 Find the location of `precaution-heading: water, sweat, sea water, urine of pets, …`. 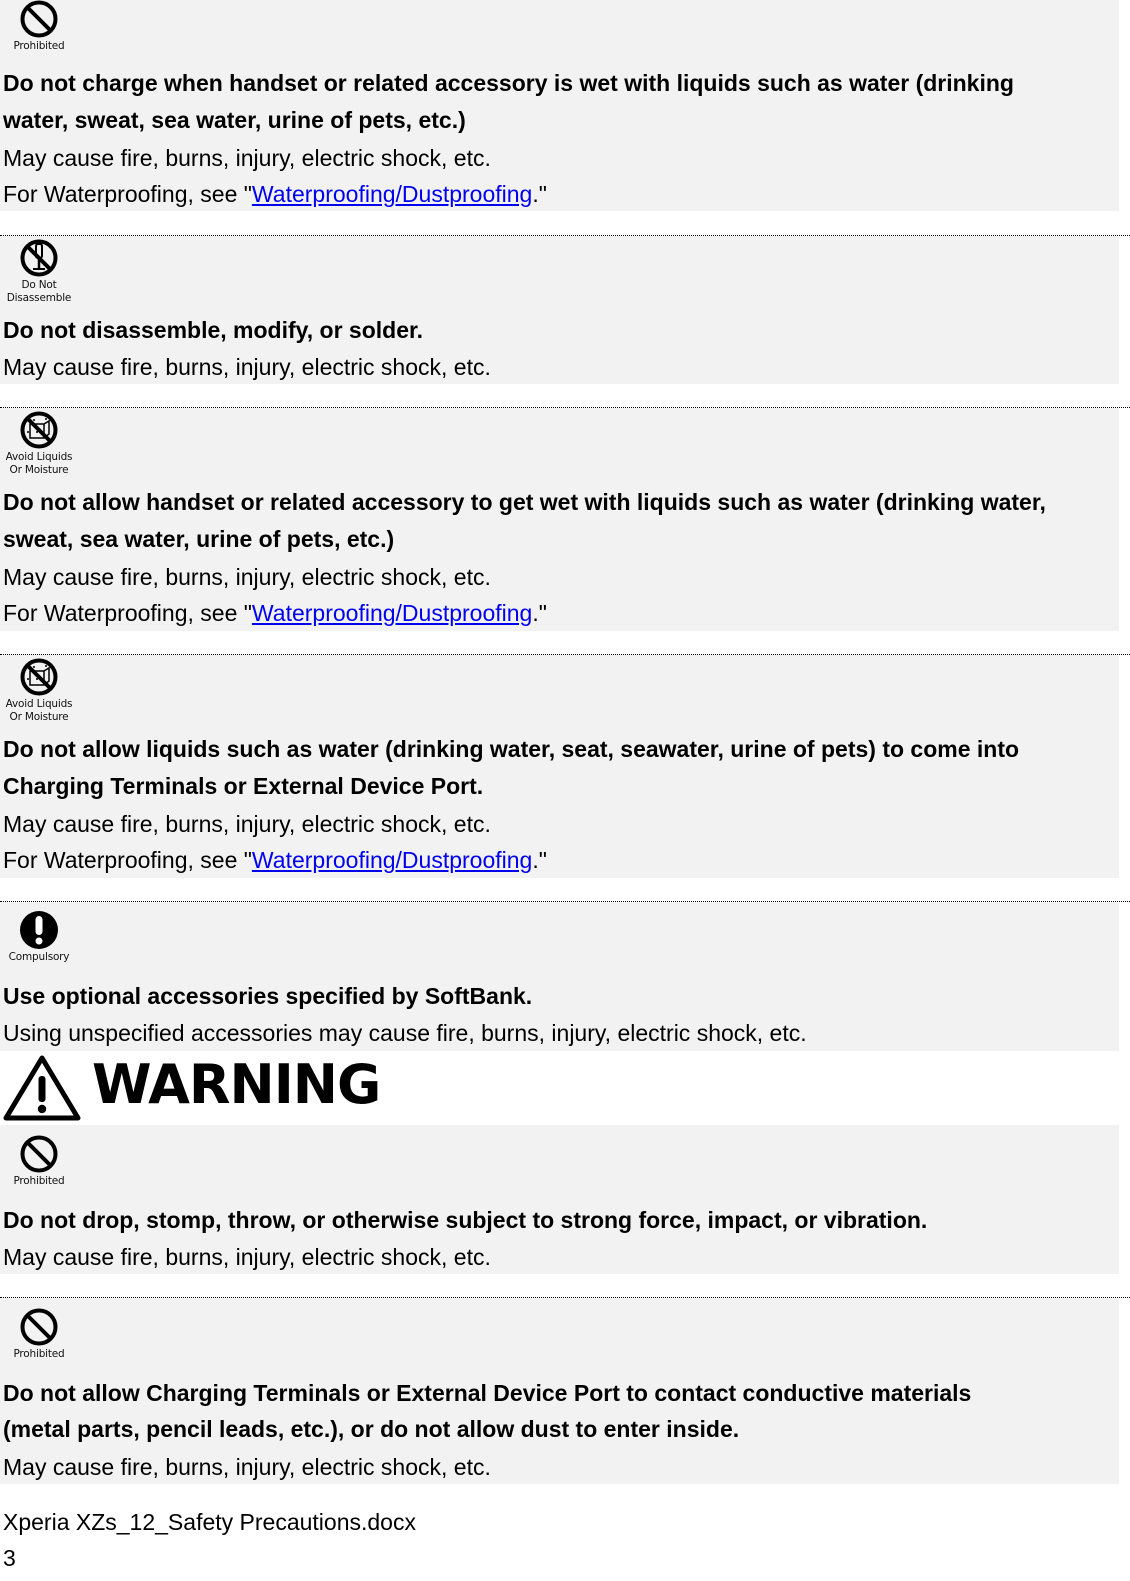

precaution-heading: water, sweat, sea water, urine of pets, … is located at coordinates (234, 120).